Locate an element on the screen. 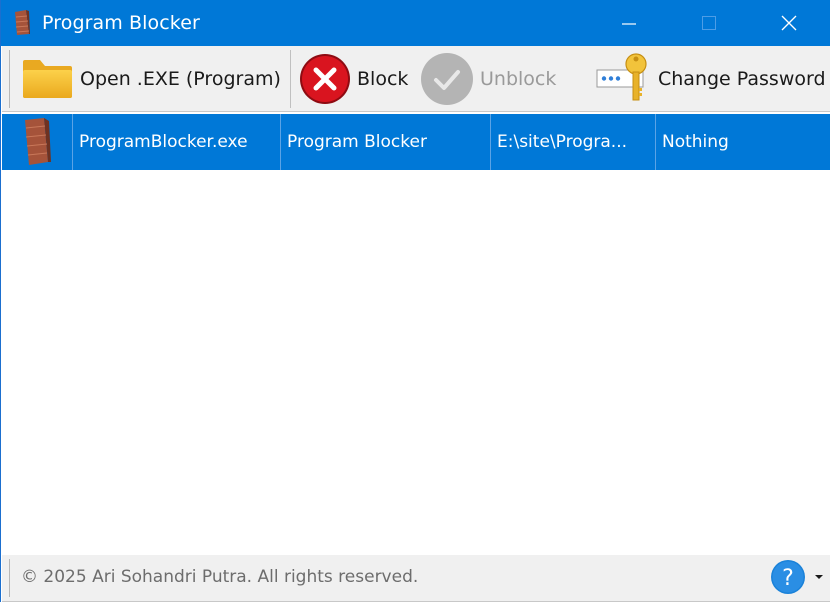  change-password-button: Change Password is located at coordinates (711, 79).